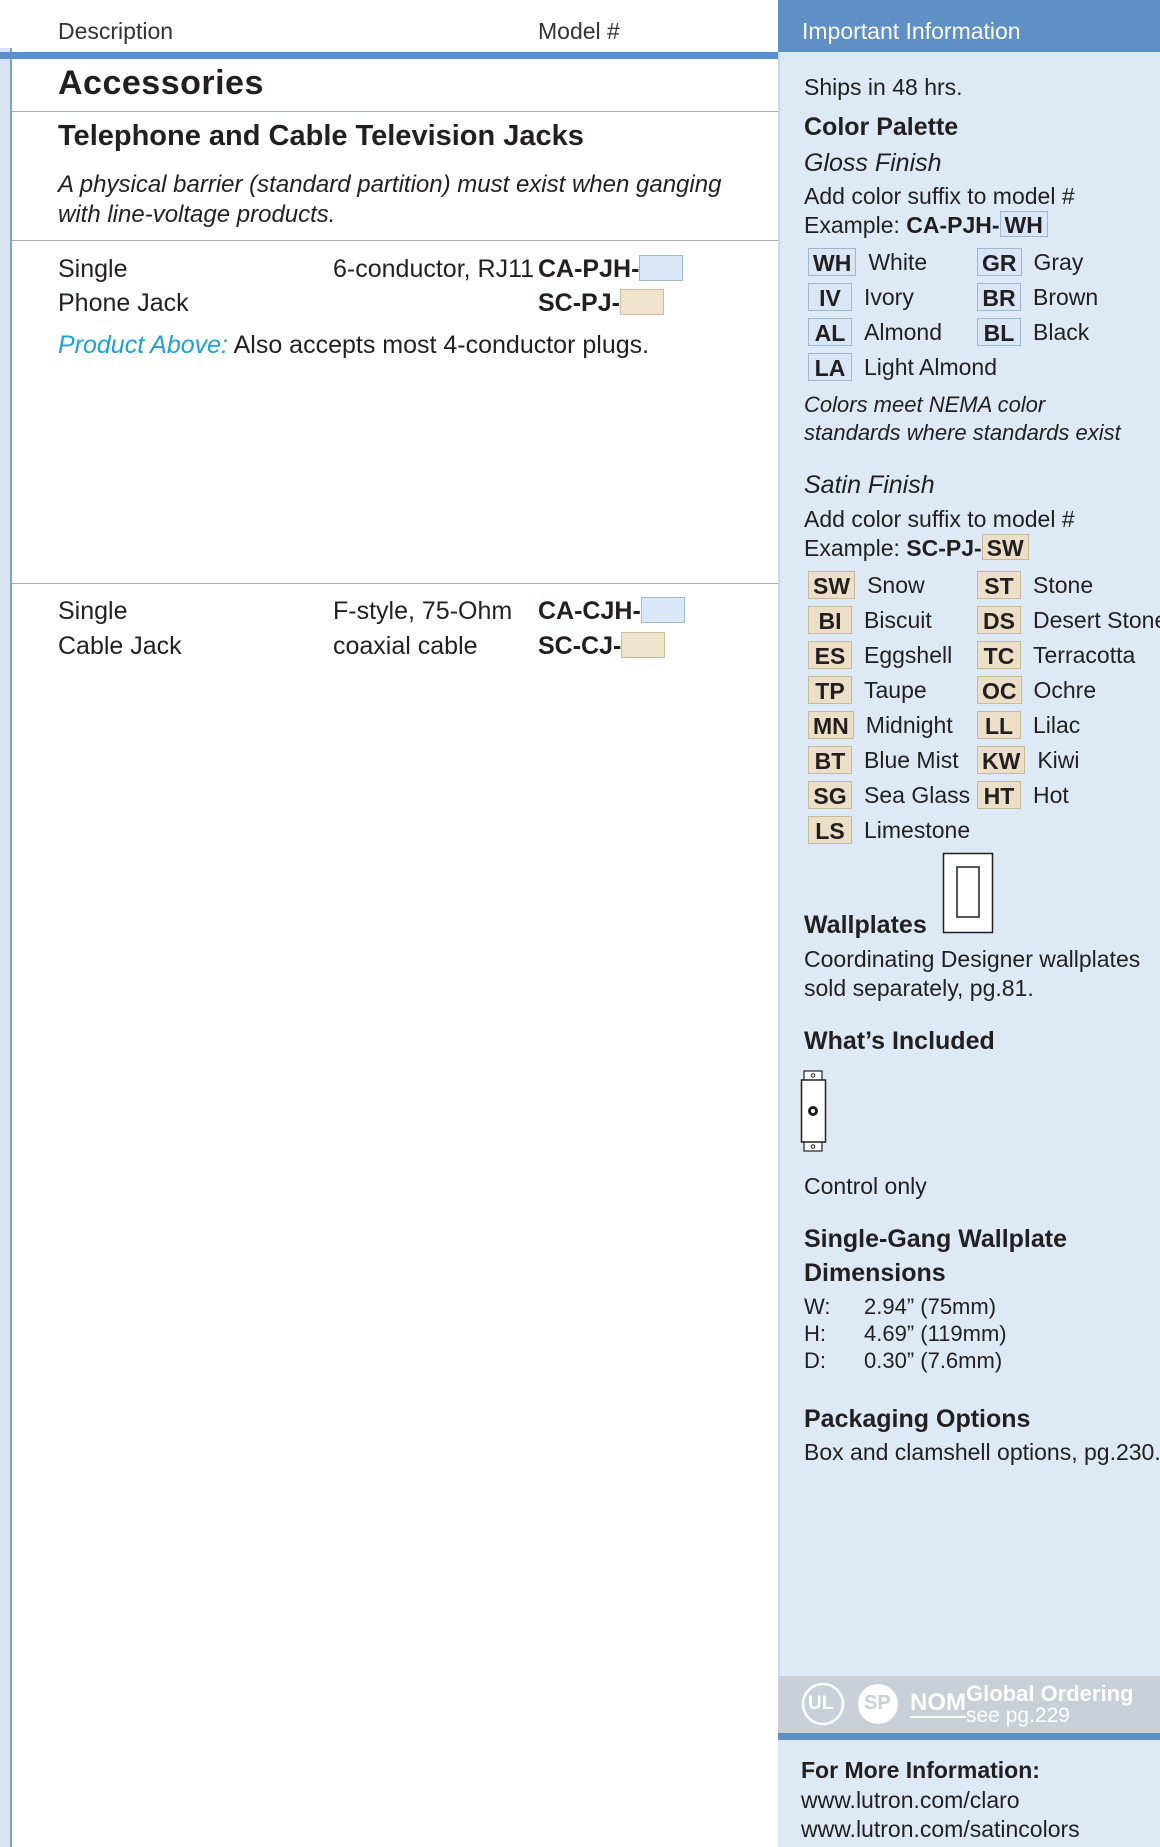  Describe the element at coordinates (935, 1239) in the screenshot. I see `dimensions-title-line1: Single-Gang Wallplate` at that location.